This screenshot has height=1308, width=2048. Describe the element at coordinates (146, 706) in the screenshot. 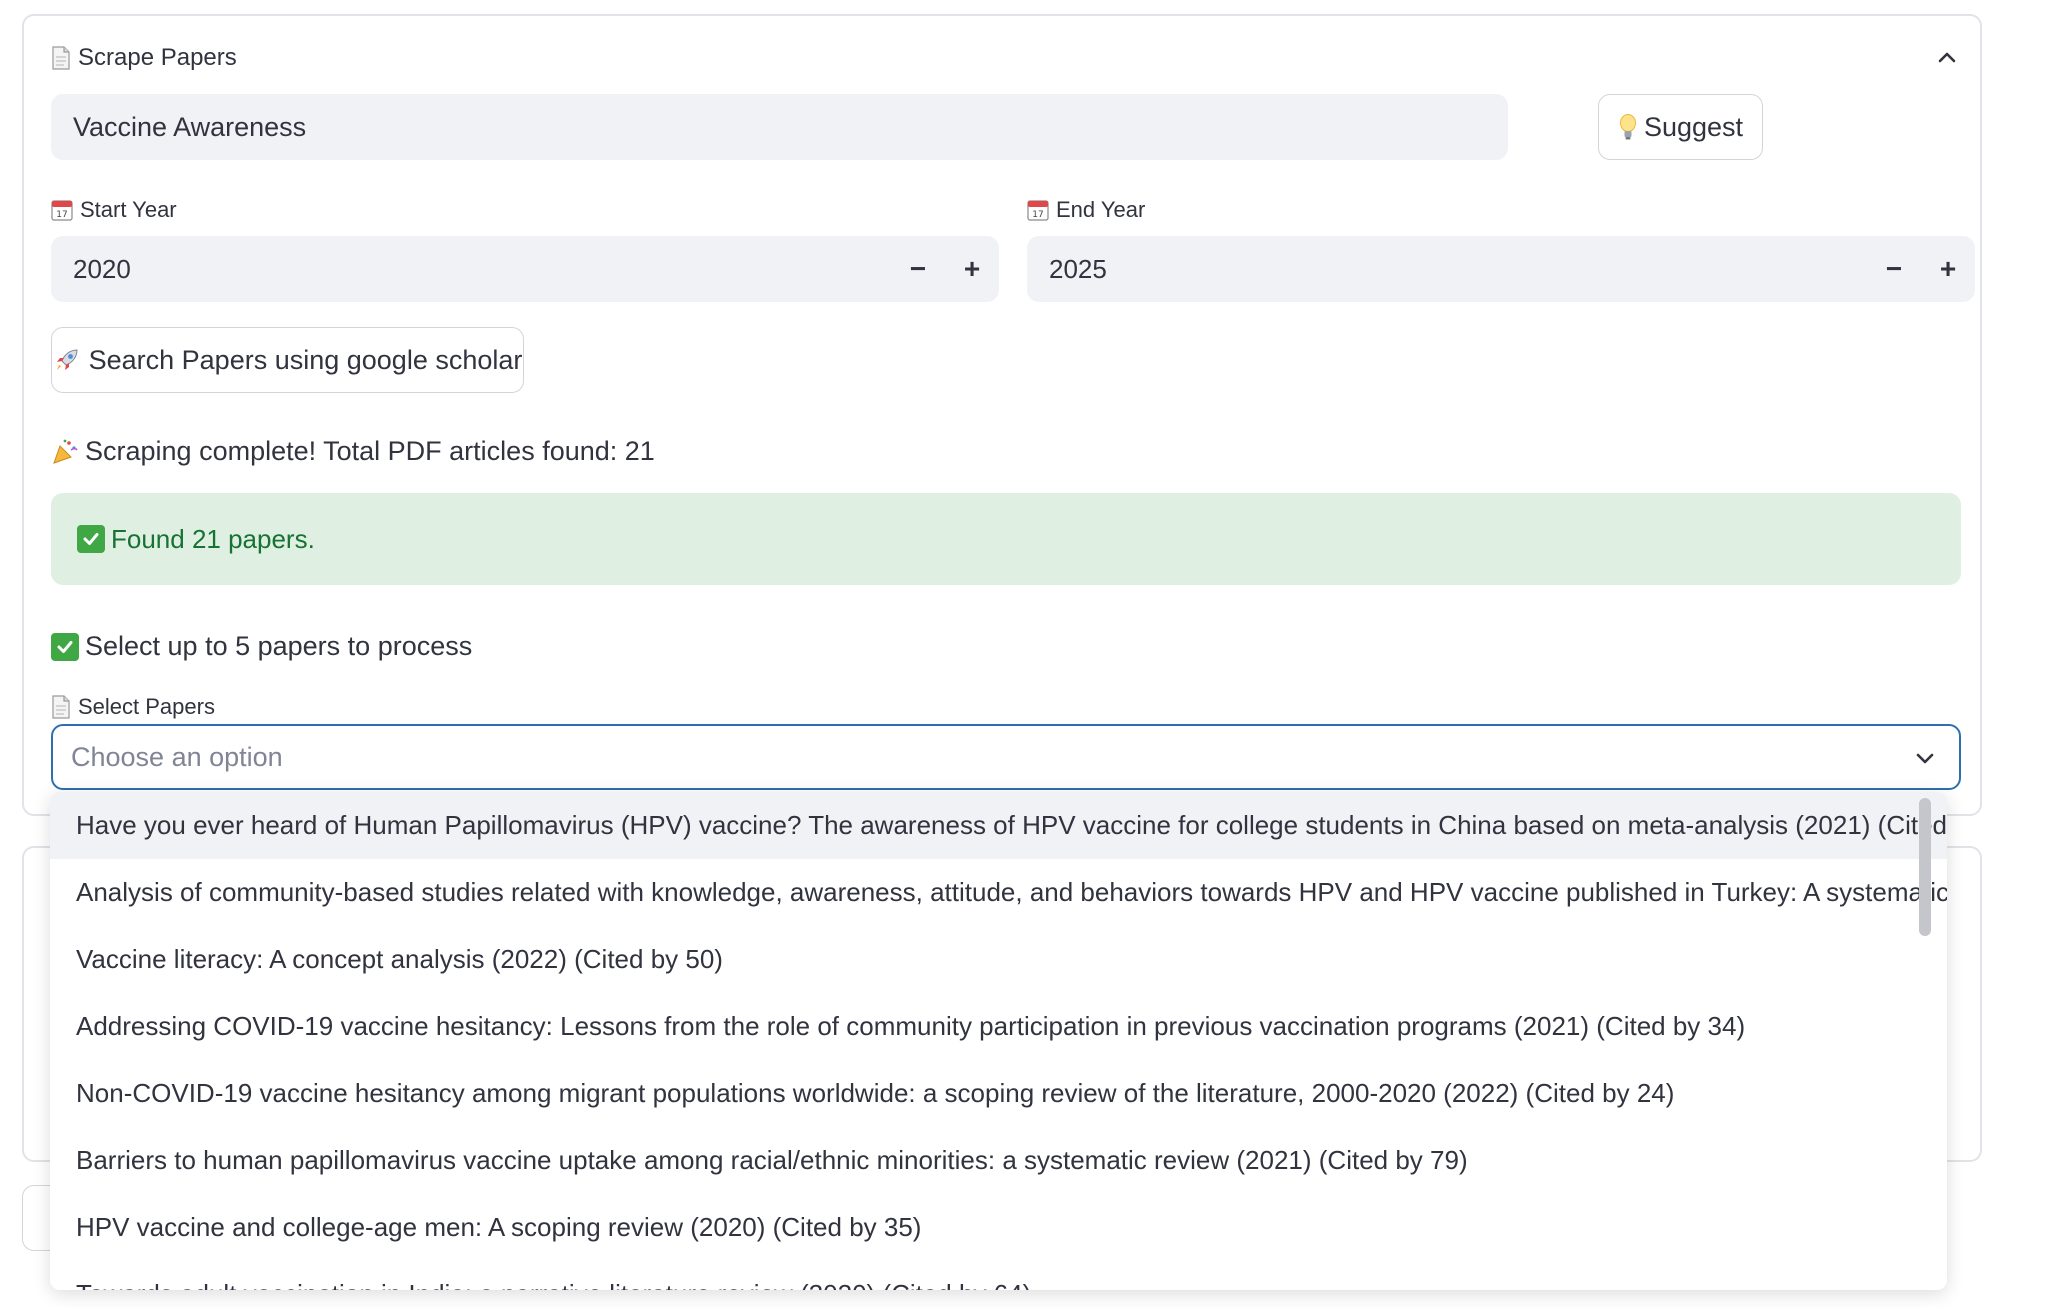

I see `select-papers-label-text: Select Papers` at that location.